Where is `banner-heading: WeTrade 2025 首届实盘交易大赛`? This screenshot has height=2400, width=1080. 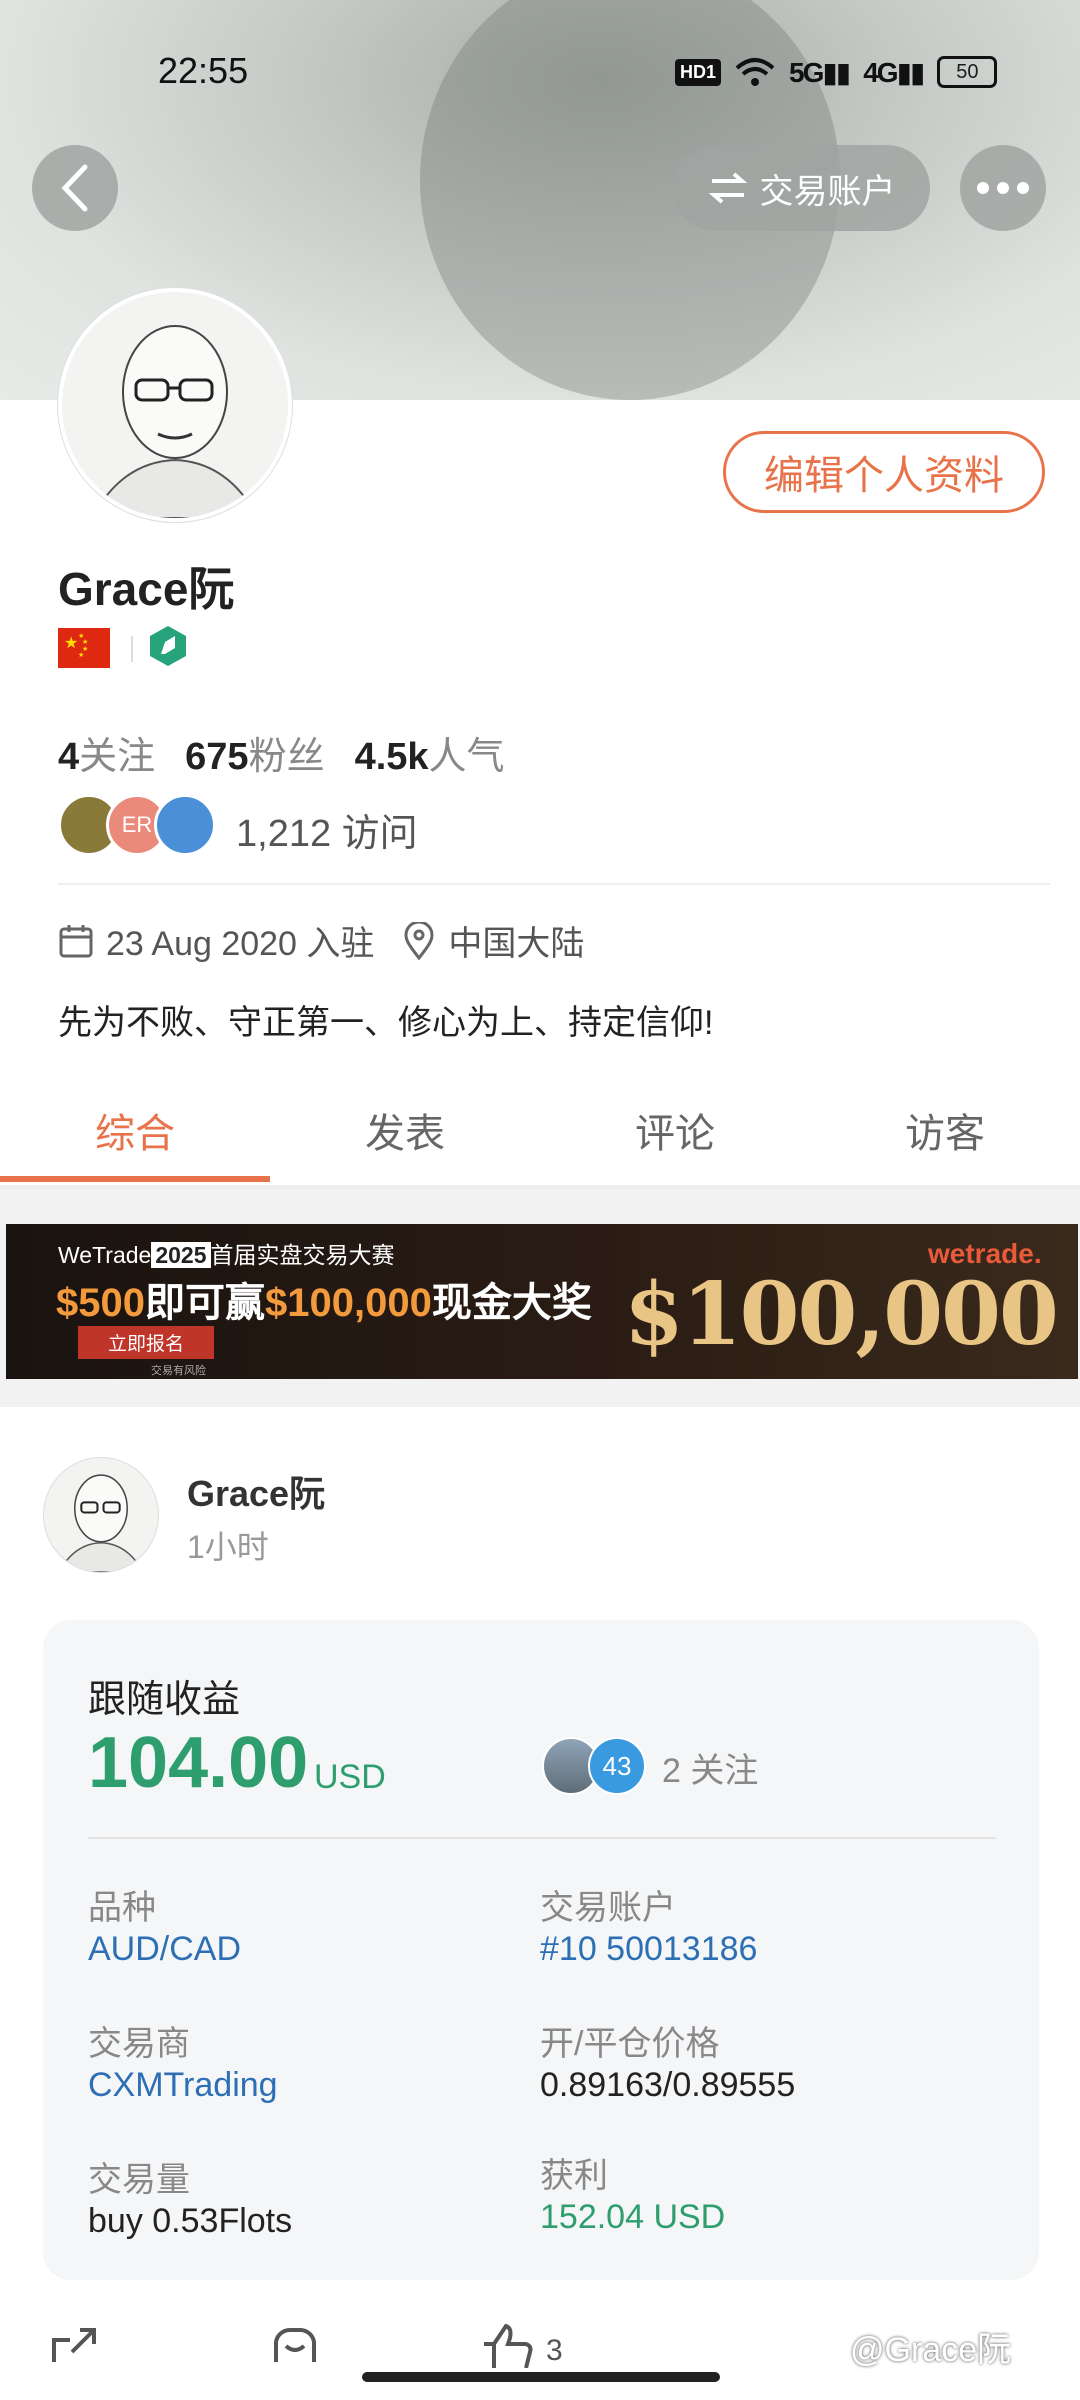 banner-heading: WeTrade 2025 首届实盘交易大赛 is located at coordinates (226, 1253).